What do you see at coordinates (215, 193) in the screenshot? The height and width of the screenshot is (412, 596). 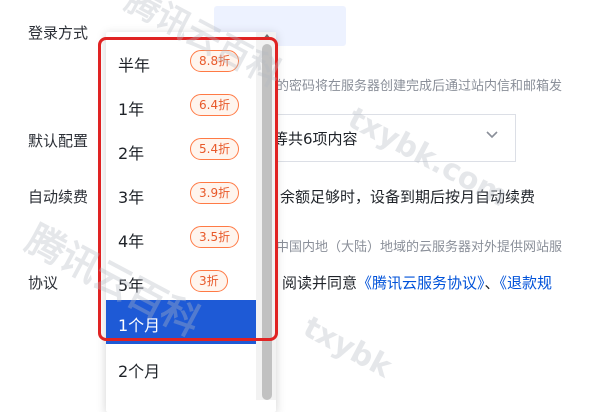 I see `discount-badge: 3.9折` at bounding box center [215, 193].